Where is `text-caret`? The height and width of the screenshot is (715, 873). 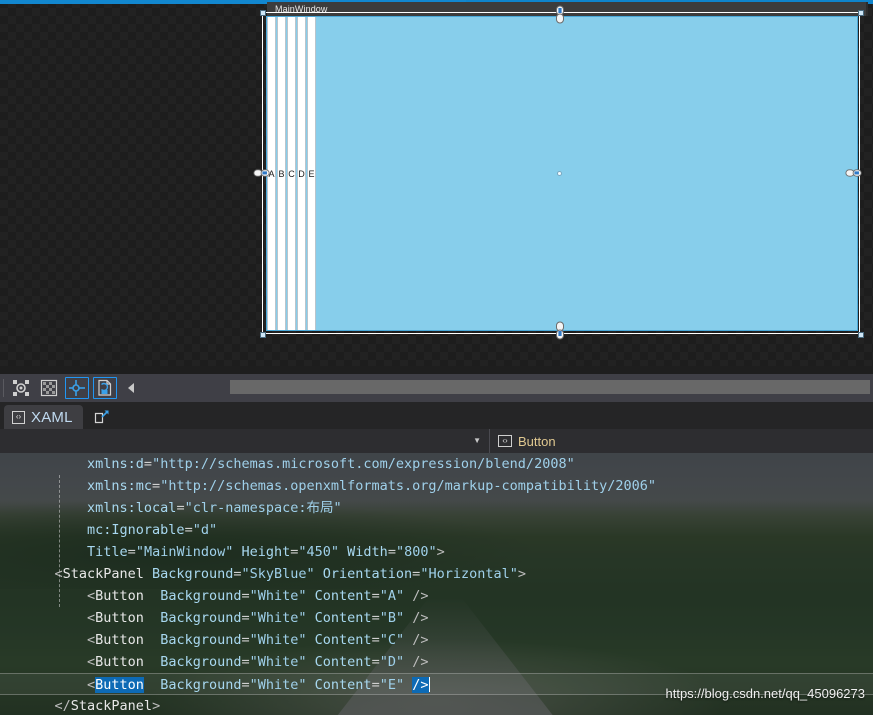 text-caret is located at coordinates (429, 684).